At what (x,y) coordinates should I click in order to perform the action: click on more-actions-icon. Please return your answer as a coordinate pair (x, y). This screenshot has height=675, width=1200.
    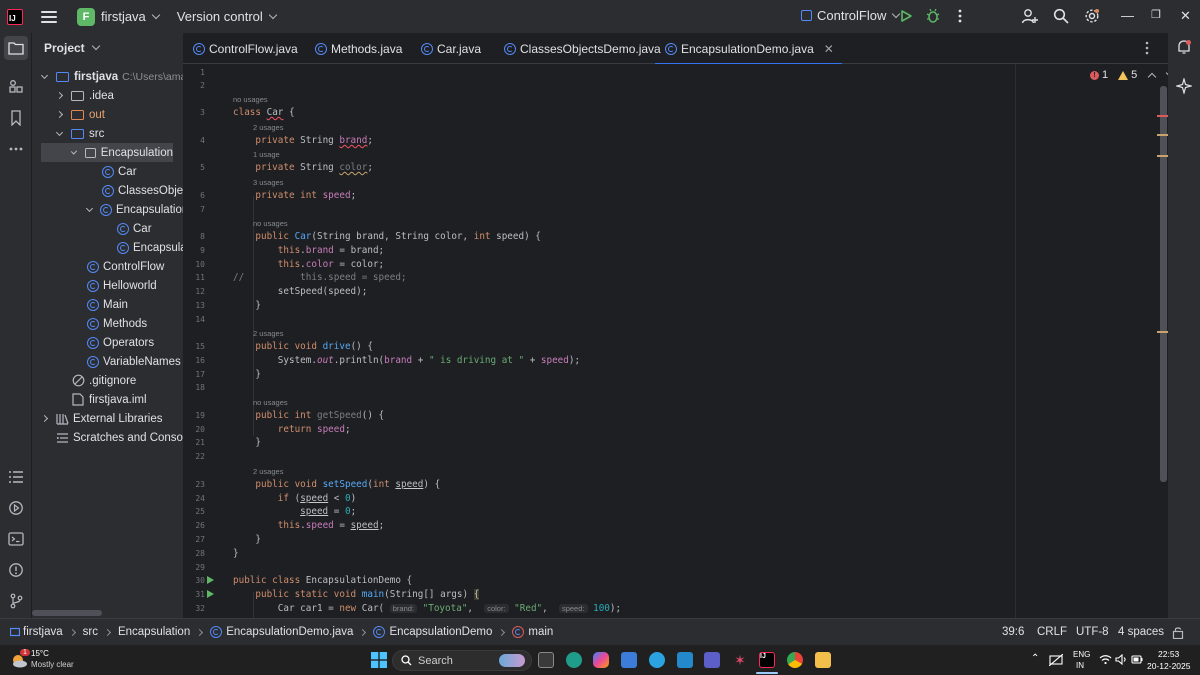
    Looking at the image, I should click on (960, 16).